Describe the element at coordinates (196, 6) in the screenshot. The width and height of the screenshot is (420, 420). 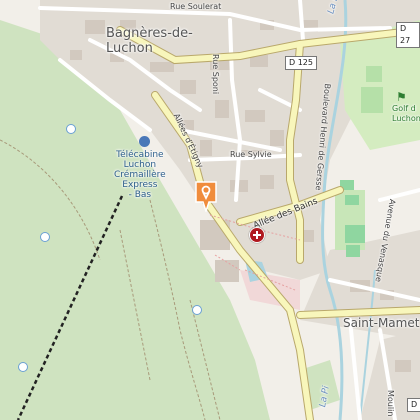
I see `street-label-soulerat: Rue Soulerat` at that location.